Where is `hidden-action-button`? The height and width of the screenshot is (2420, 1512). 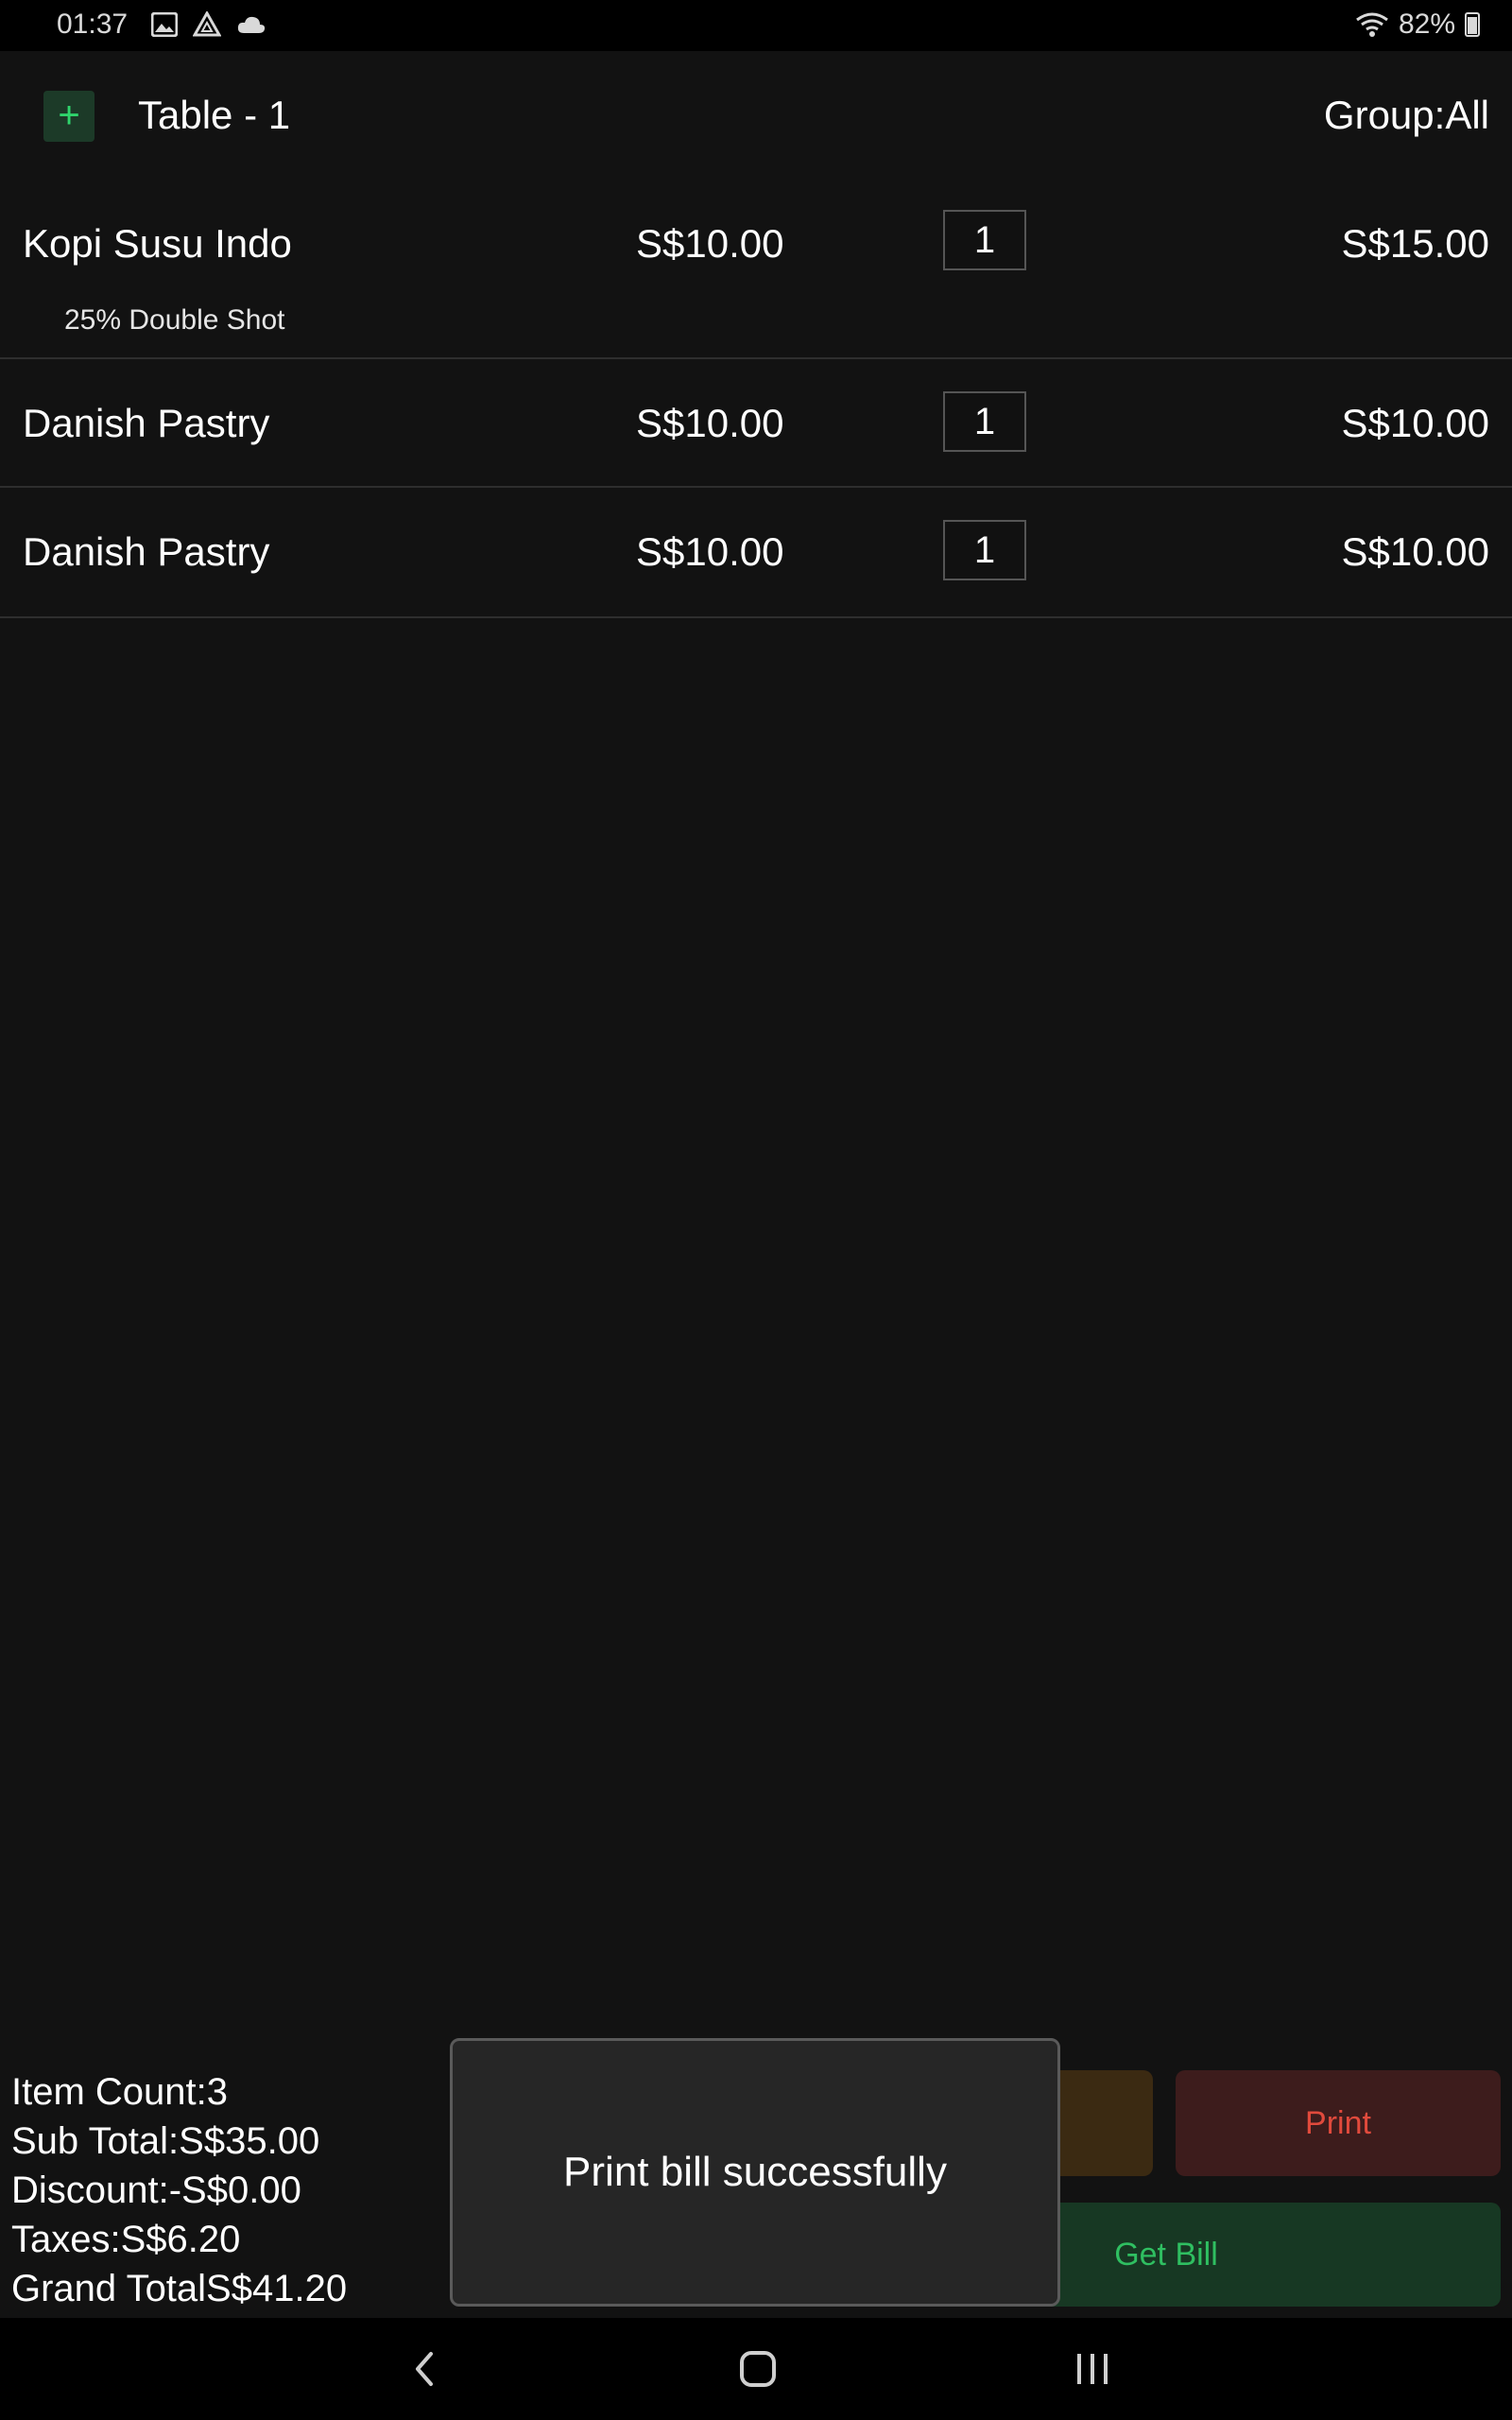
hidden-action-button is located at coordinates (1101, 2123).